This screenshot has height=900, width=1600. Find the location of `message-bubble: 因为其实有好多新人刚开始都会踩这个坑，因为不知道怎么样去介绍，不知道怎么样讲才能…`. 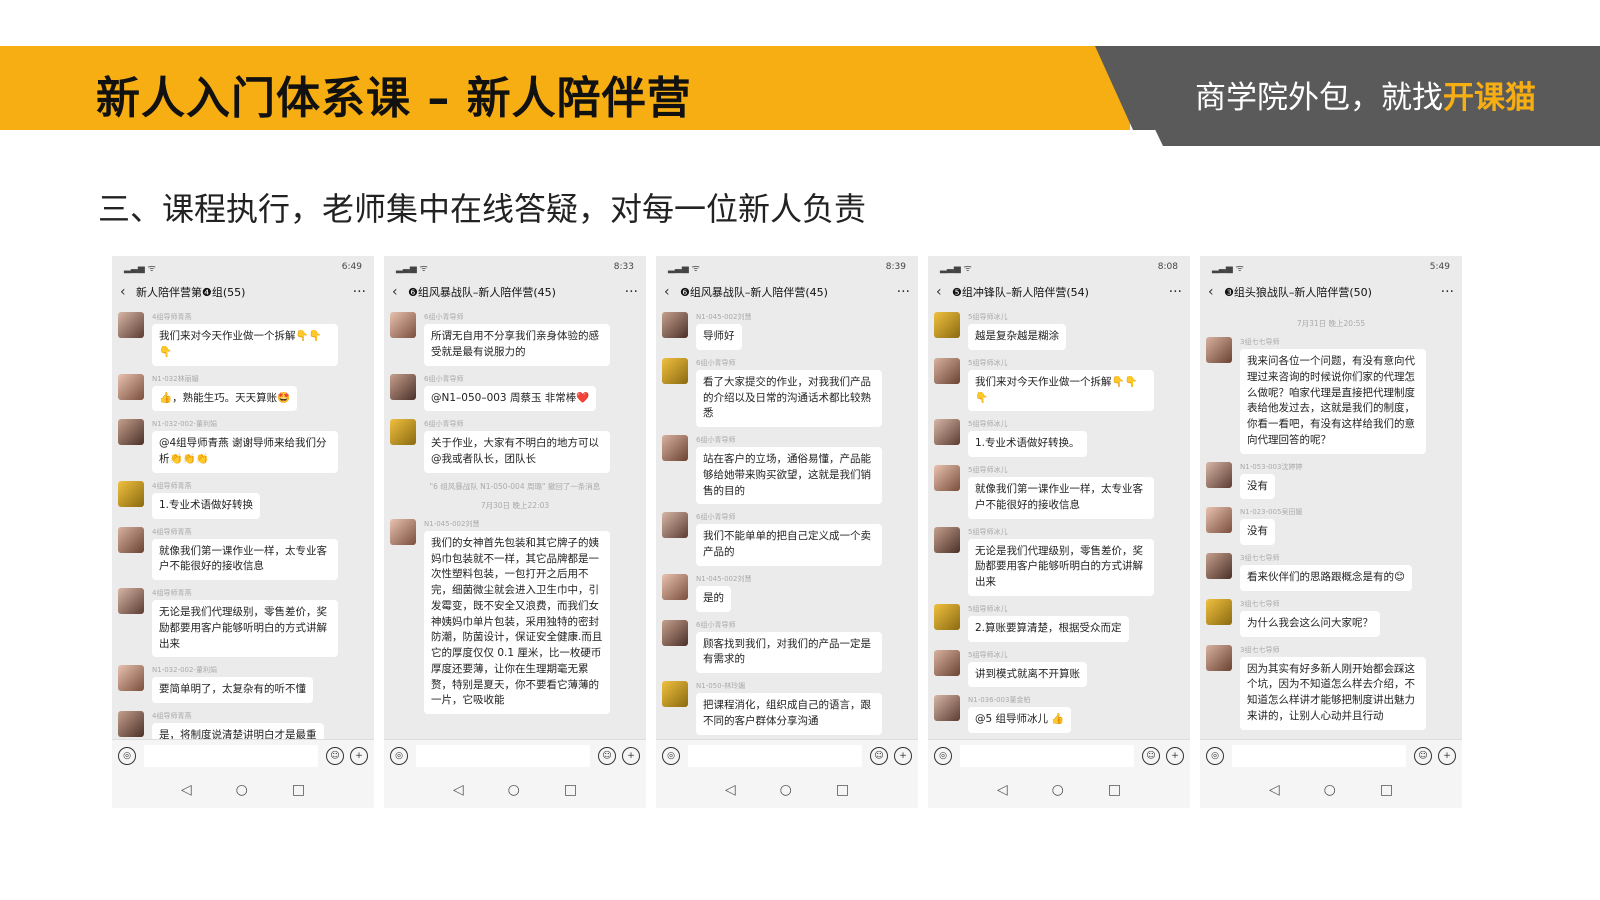

message-bubble: 因为其实有好多新人刚开始都会踩这个坑，因为不知道怎么样去介绍，不知道怎么样讲才能… is located at coordinates (1333, 693).